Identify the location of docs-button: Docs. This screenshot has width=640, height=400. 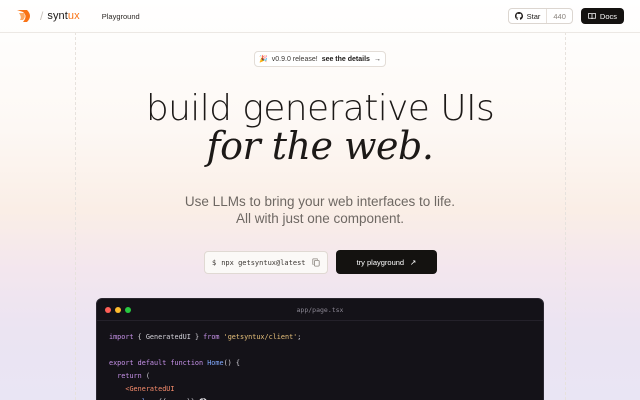
(602, 16).